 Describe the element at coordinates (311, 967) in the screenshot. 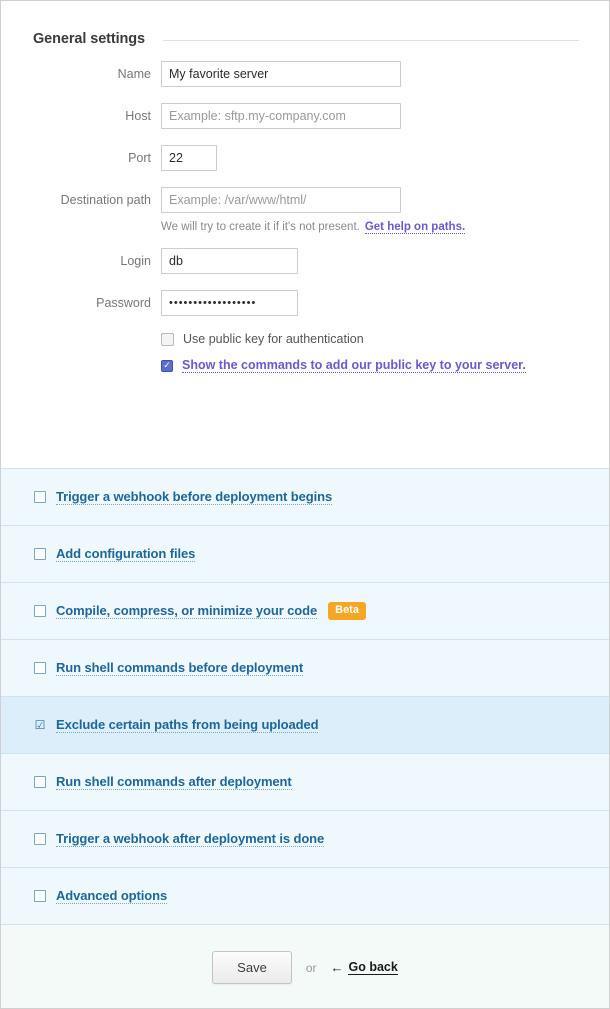

I see `or-separator-label: or` at that location.